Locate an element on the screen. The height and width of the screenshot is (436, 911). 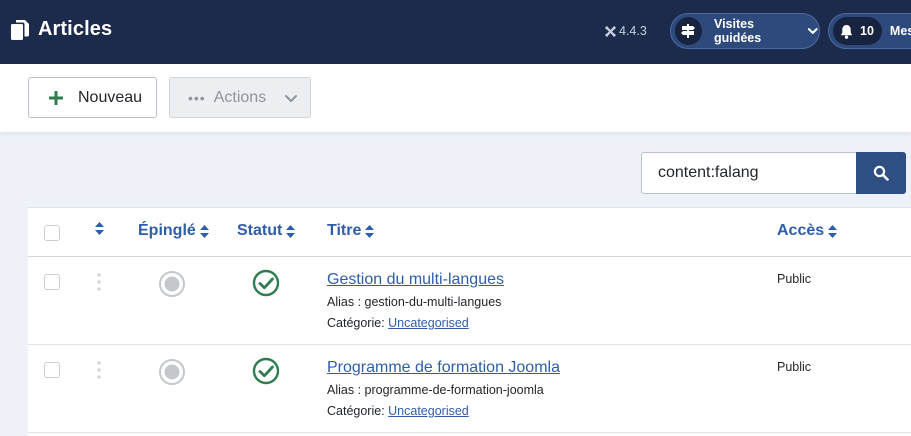
joomla-version: 4.4.3 is located at coordinates (626, 31).